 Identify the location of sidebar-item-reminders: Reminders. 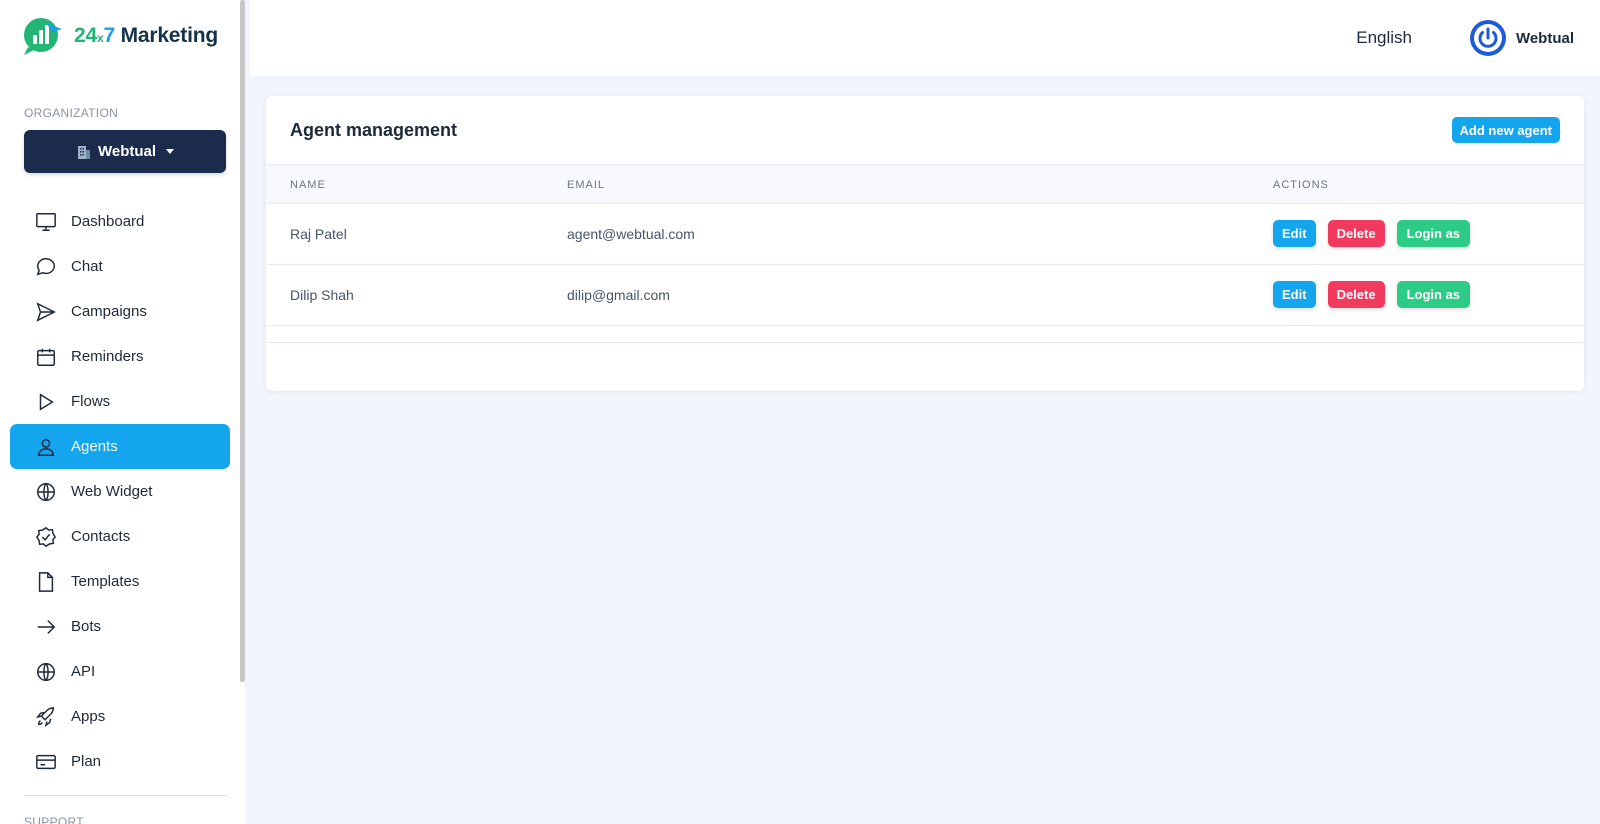
(120, 356).